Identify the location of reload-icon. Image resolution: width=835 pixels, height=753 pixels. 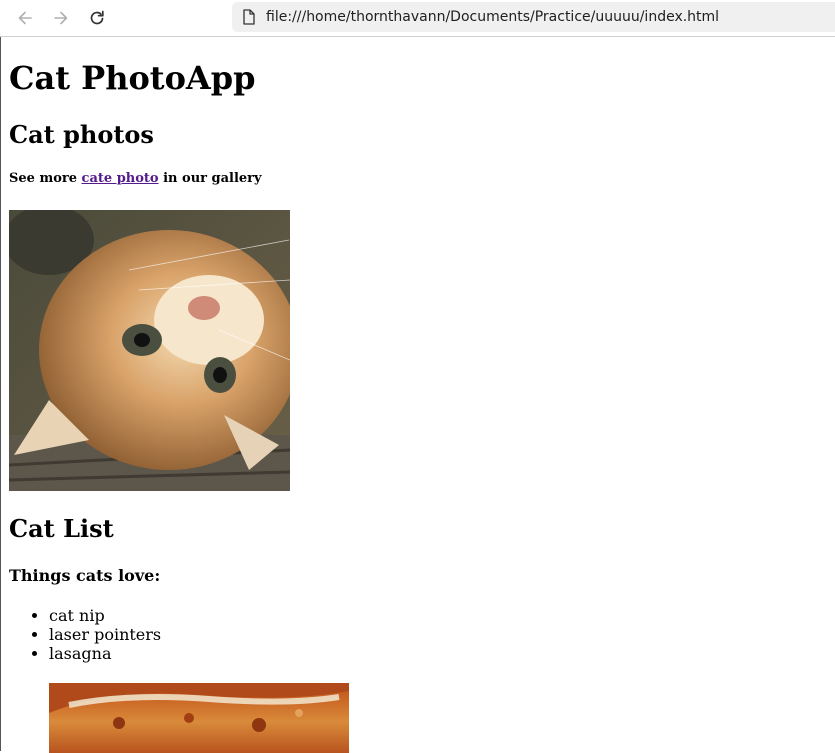
(97, 17).